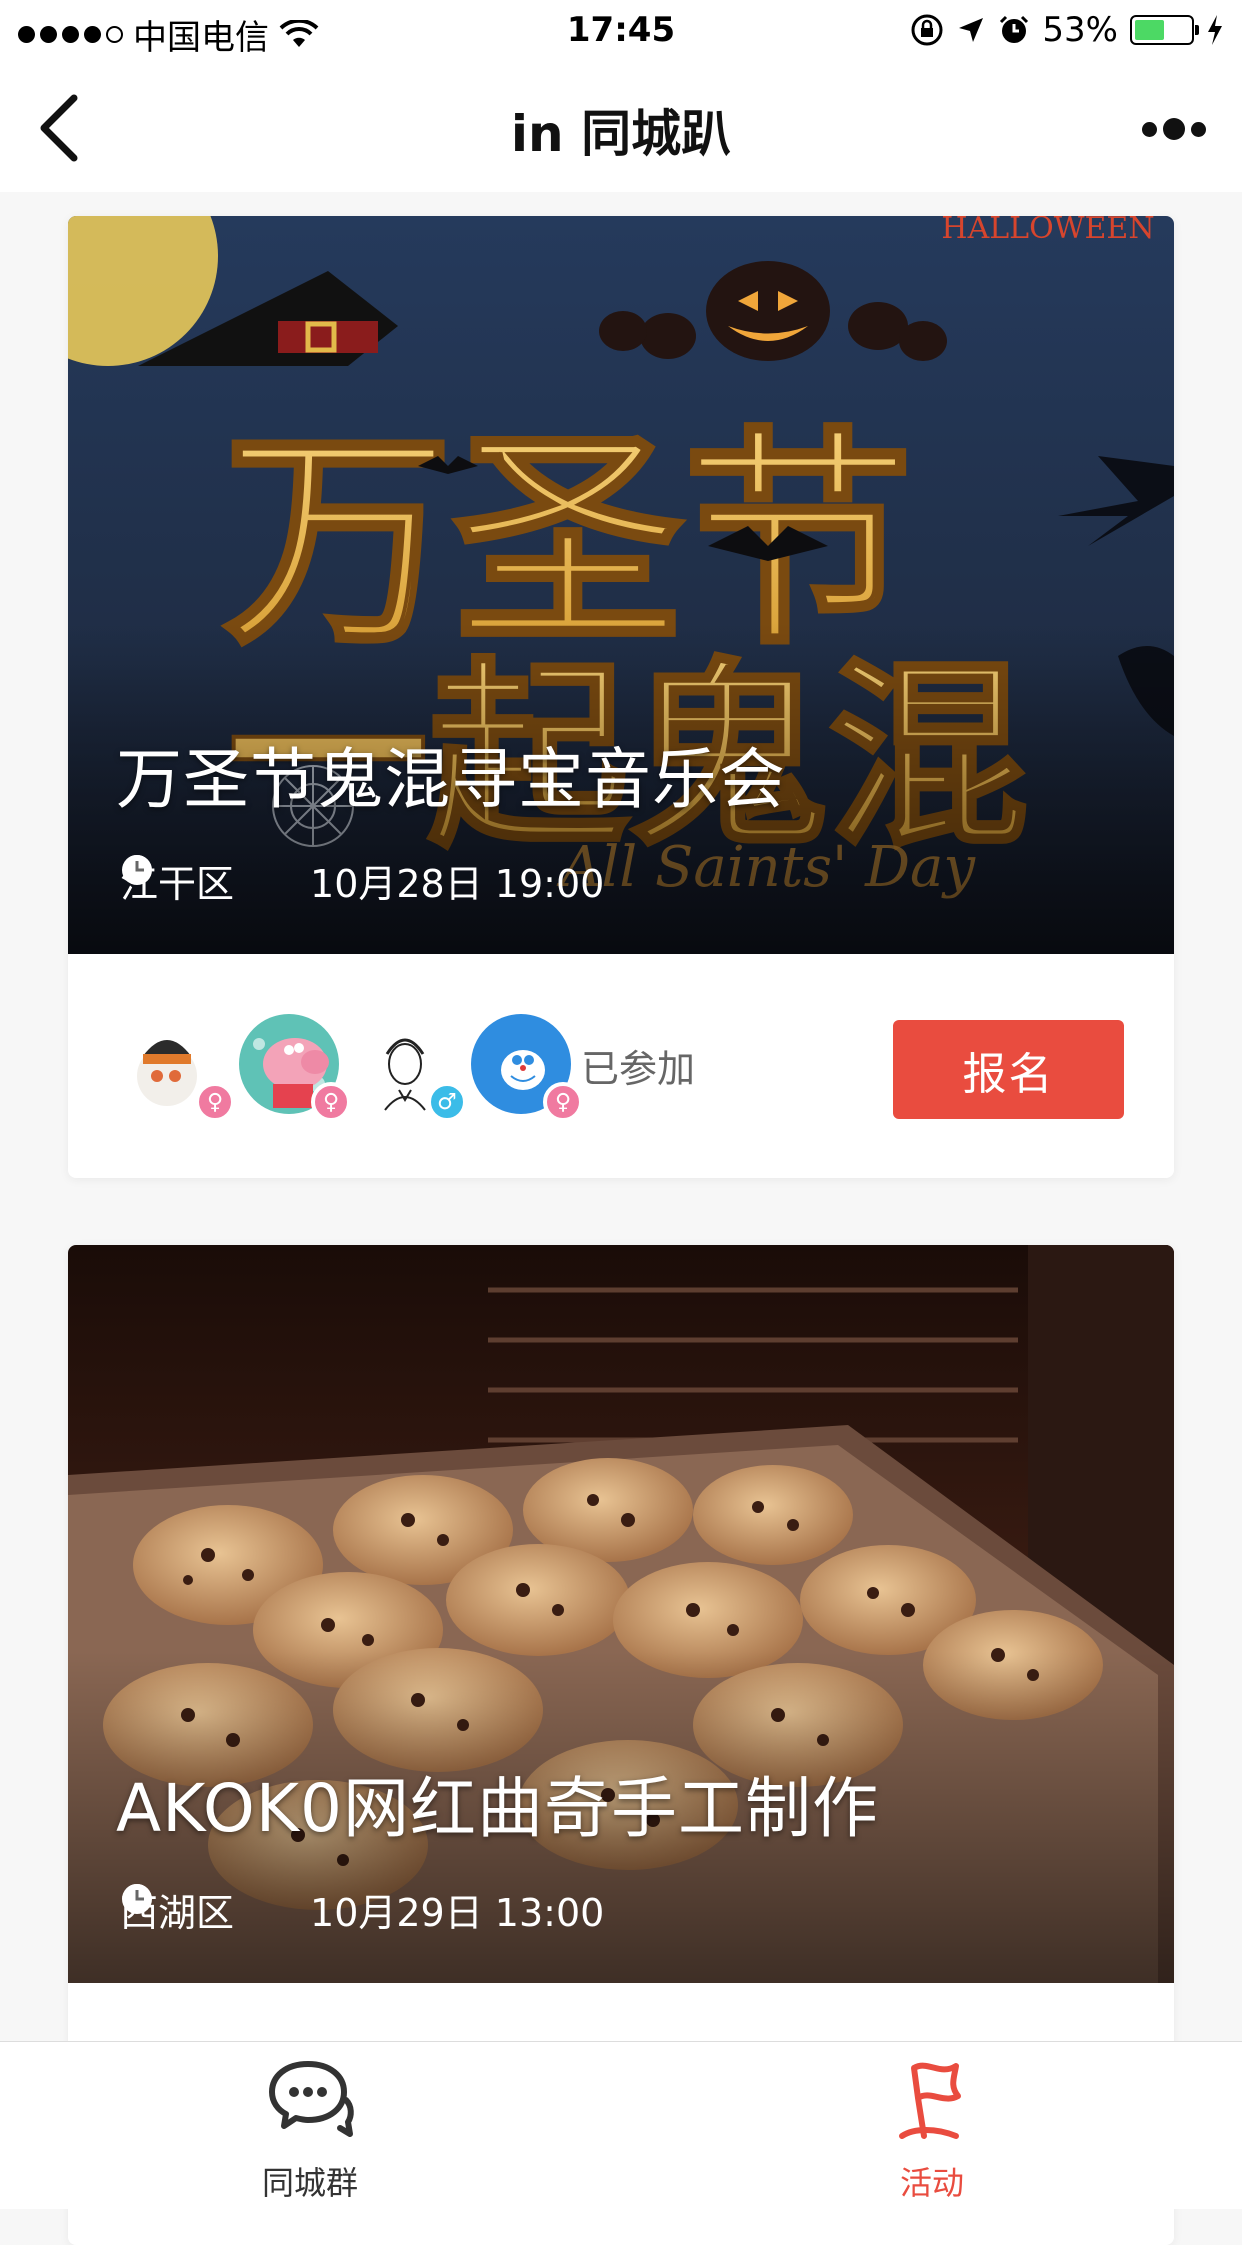  What do you see at coordinates (311, 2099) in the screenshot?
I see `chat-bubbles-icon` at bounding box center [311, 2099].